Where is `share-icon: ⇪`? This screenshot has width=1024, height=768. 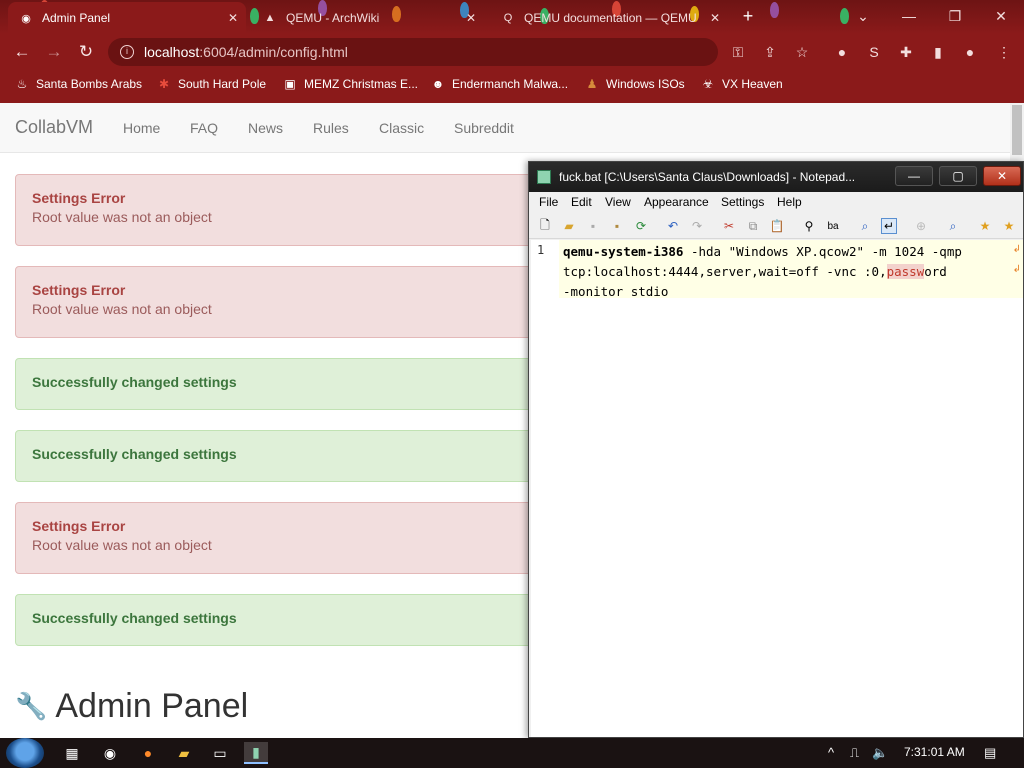 share-icon: ⇪ is located at coordinates (770, 52).